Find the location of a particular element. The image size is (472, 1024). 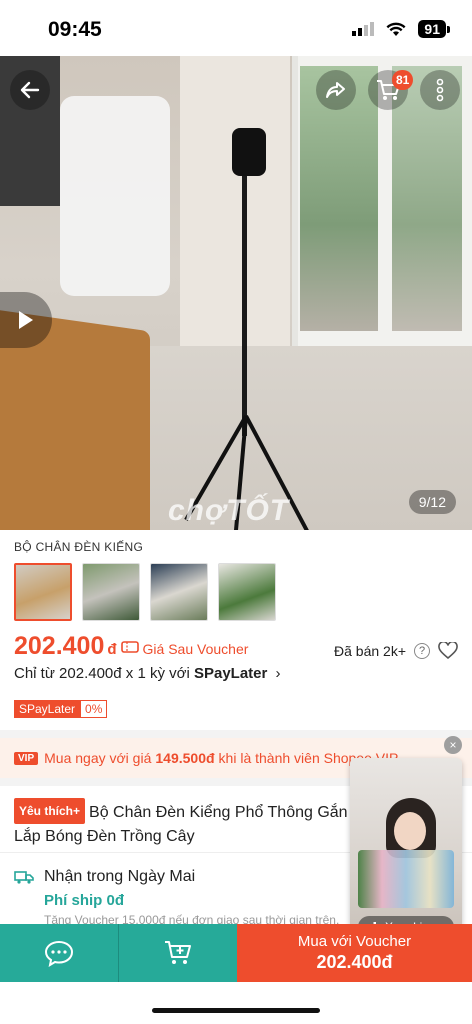

price: 202.400 is located at coordinates (59, 646).